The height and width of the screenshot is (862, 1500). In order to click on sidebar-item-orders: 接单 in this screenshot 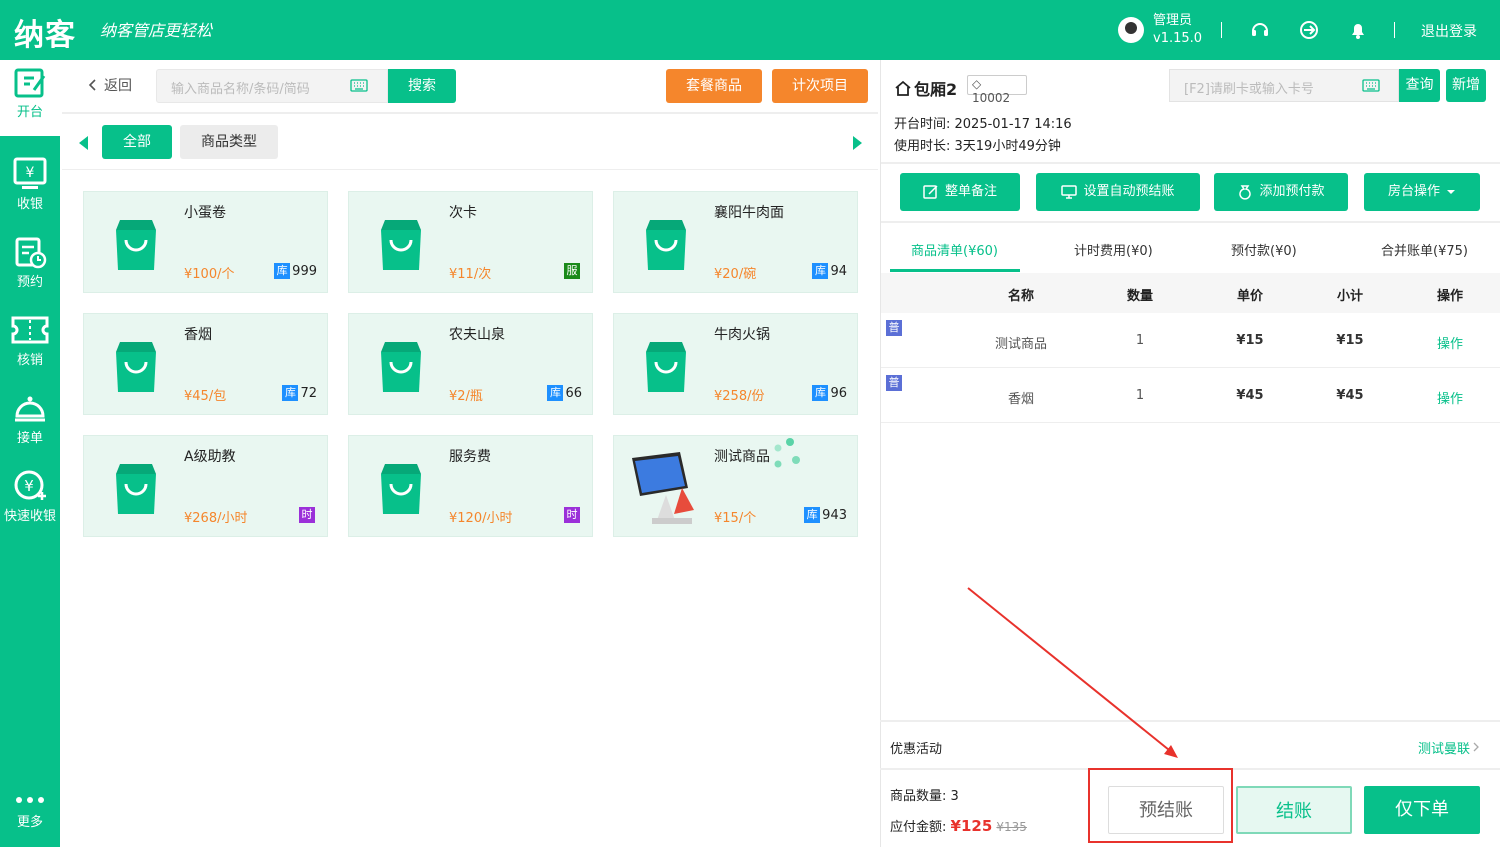, I will do `click(30, 424)`.